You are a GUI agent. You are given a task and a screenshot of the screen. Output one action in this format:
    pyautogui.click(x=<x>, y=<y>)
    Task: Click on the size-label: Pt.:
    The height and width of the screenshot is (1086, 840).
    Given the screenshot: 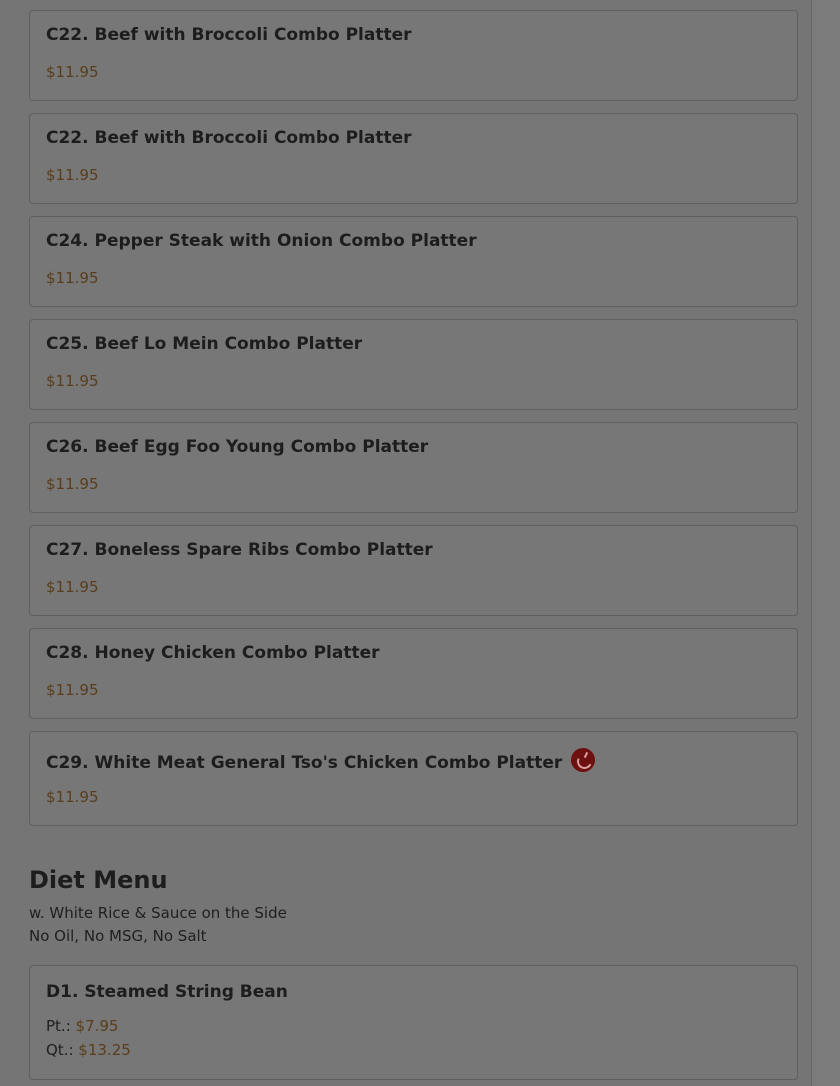 What is the action you would take?
    pyautogui.click(x=58, y=1026)
    